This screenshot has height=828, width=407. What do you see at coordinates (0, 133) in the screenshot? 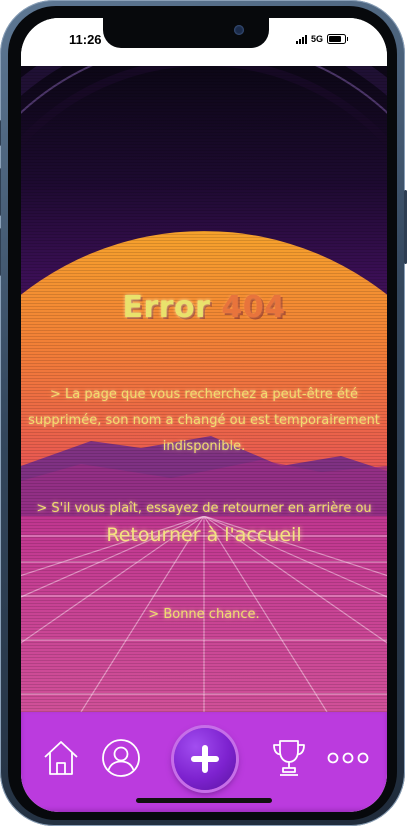
I see `silent-switch` at bounding box center [0, 133].